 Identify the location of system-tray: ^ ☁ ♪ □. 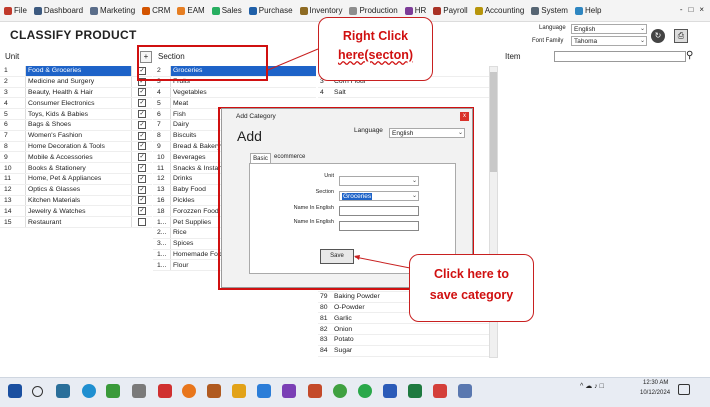
(592, 386).